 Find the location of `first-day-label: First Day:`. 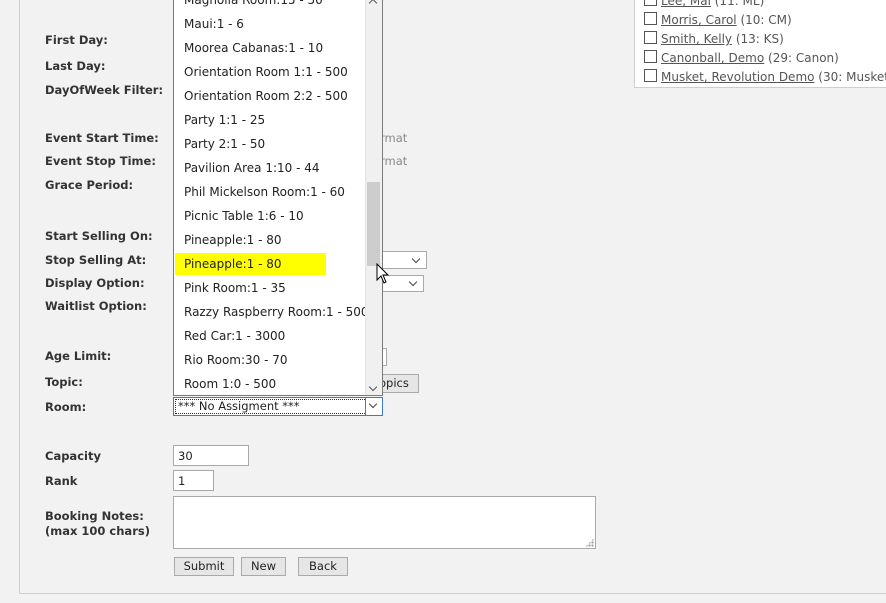

first-day-label: First Day: is located at coordinates (76, 40).